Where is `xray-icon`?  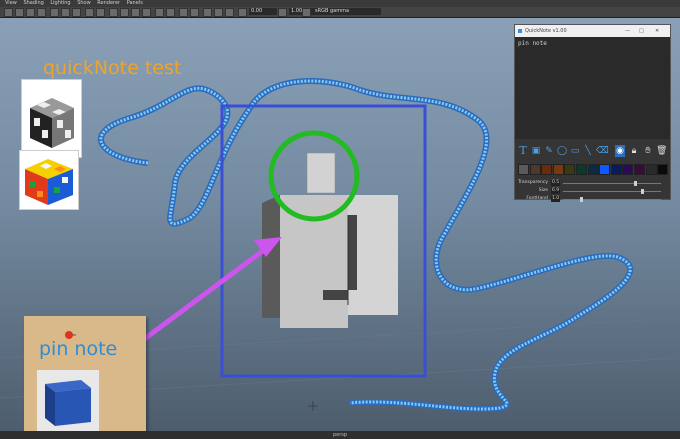 xray-icon is located at coordinates (218, 12).